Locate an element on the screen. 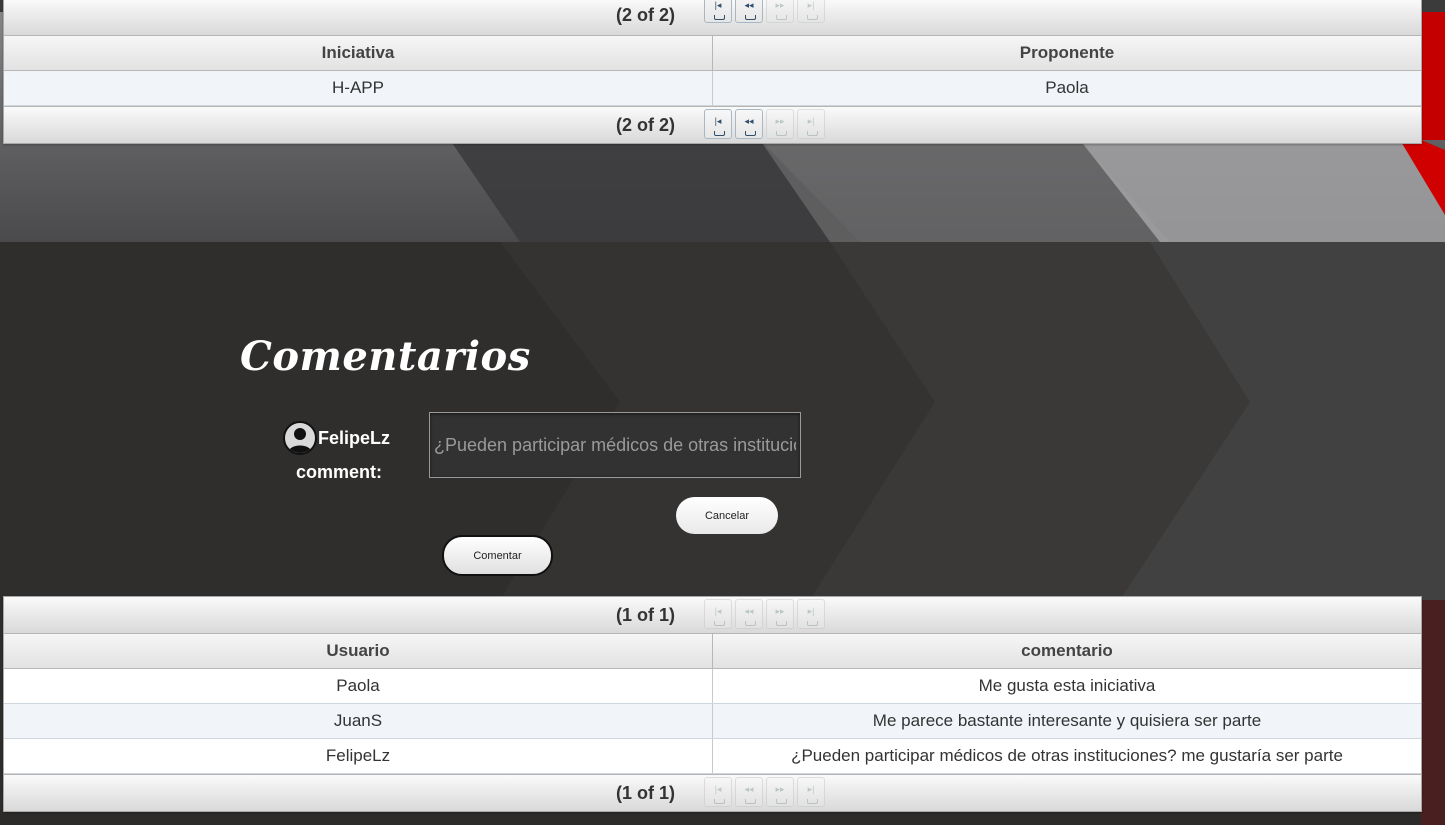 This screenshot has height=825, width=1445. comments-pager-top: (1 of 1) |◂ ◂◂ ▸▸ ▸| is located at coordinates (712, 615).